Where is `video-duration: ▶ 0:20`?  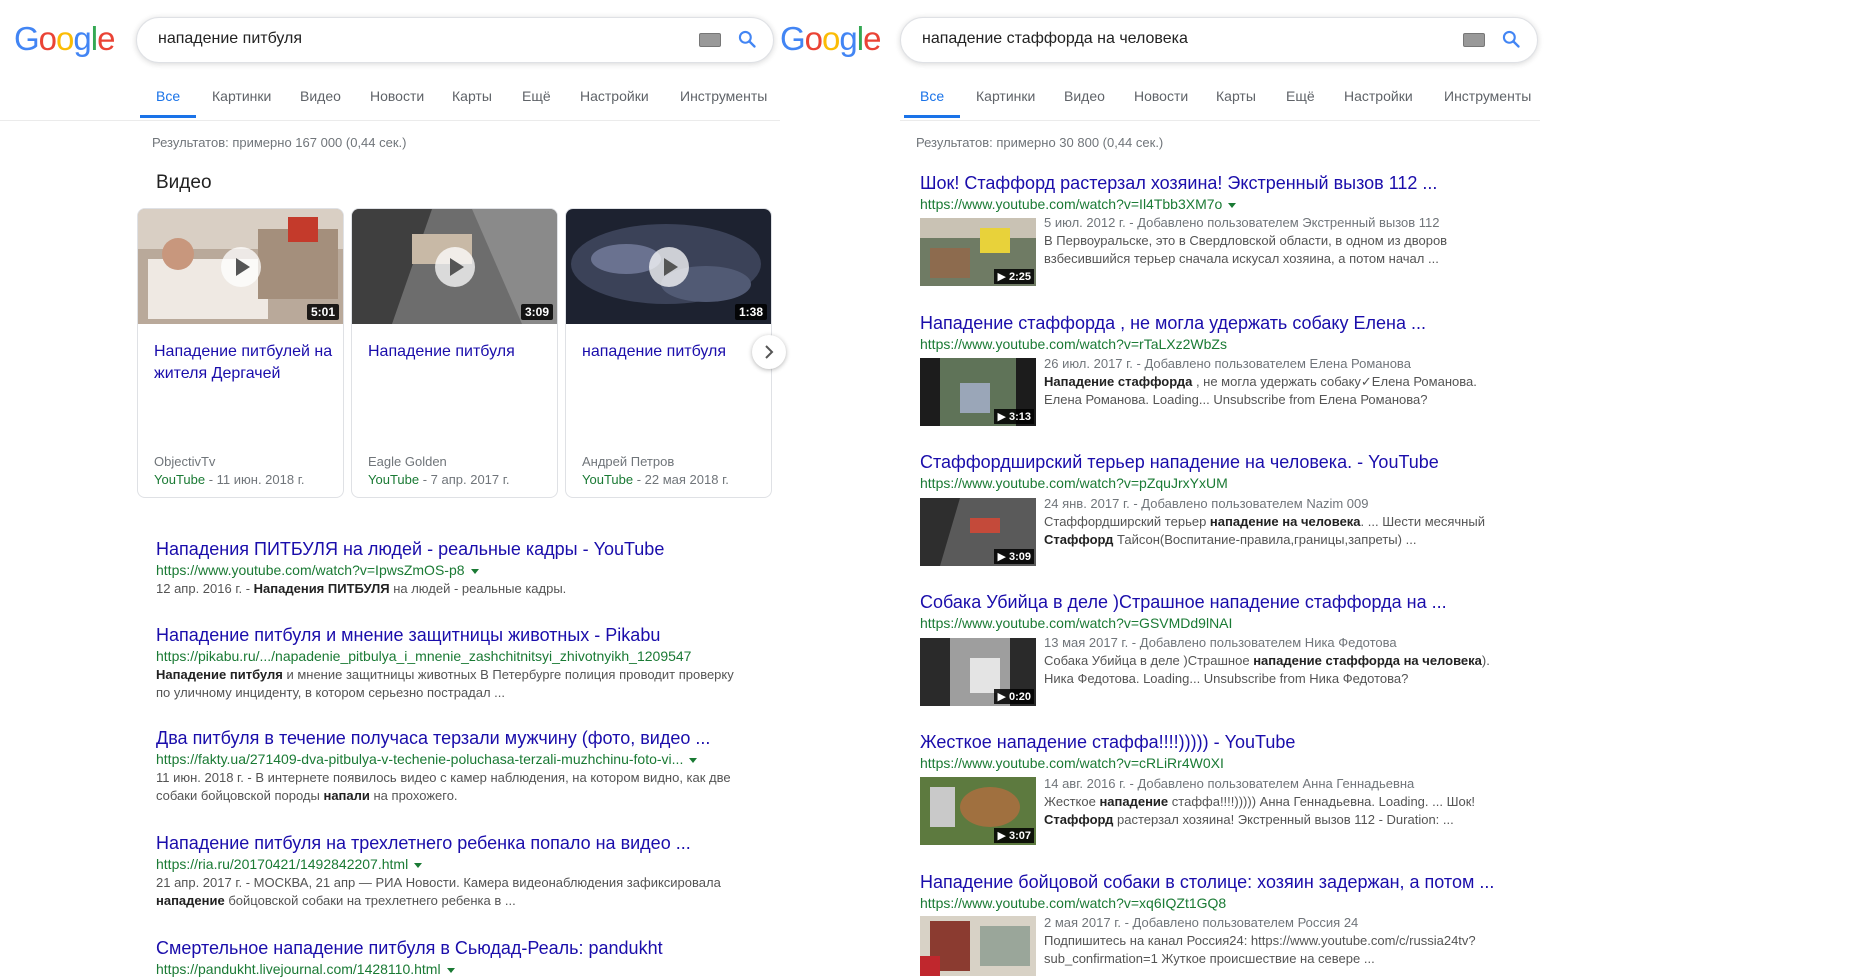 video-duration: ▶ 0:20 is located at coordinates (1014, 696).